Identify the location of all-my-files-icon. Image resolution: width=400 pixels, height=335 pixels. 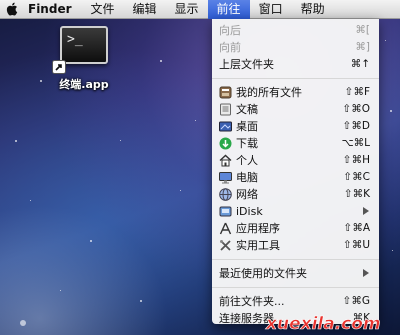
(225, 92).